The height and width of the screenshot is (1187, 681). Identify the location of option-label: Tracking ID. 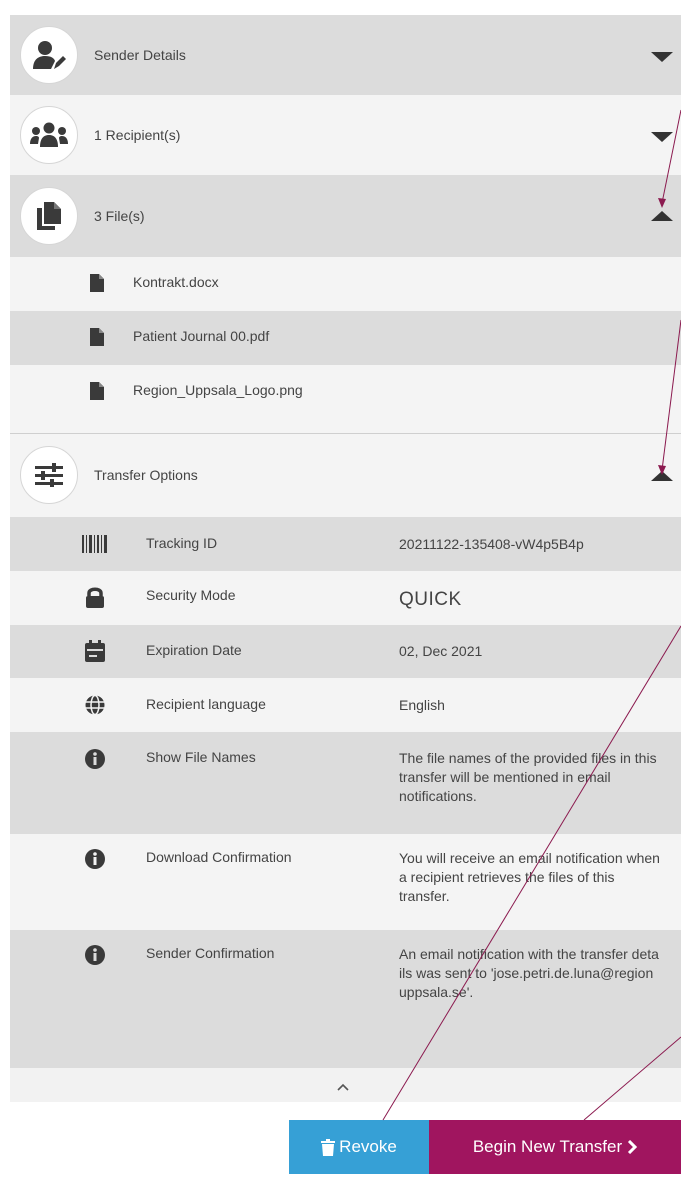
(182, 543).